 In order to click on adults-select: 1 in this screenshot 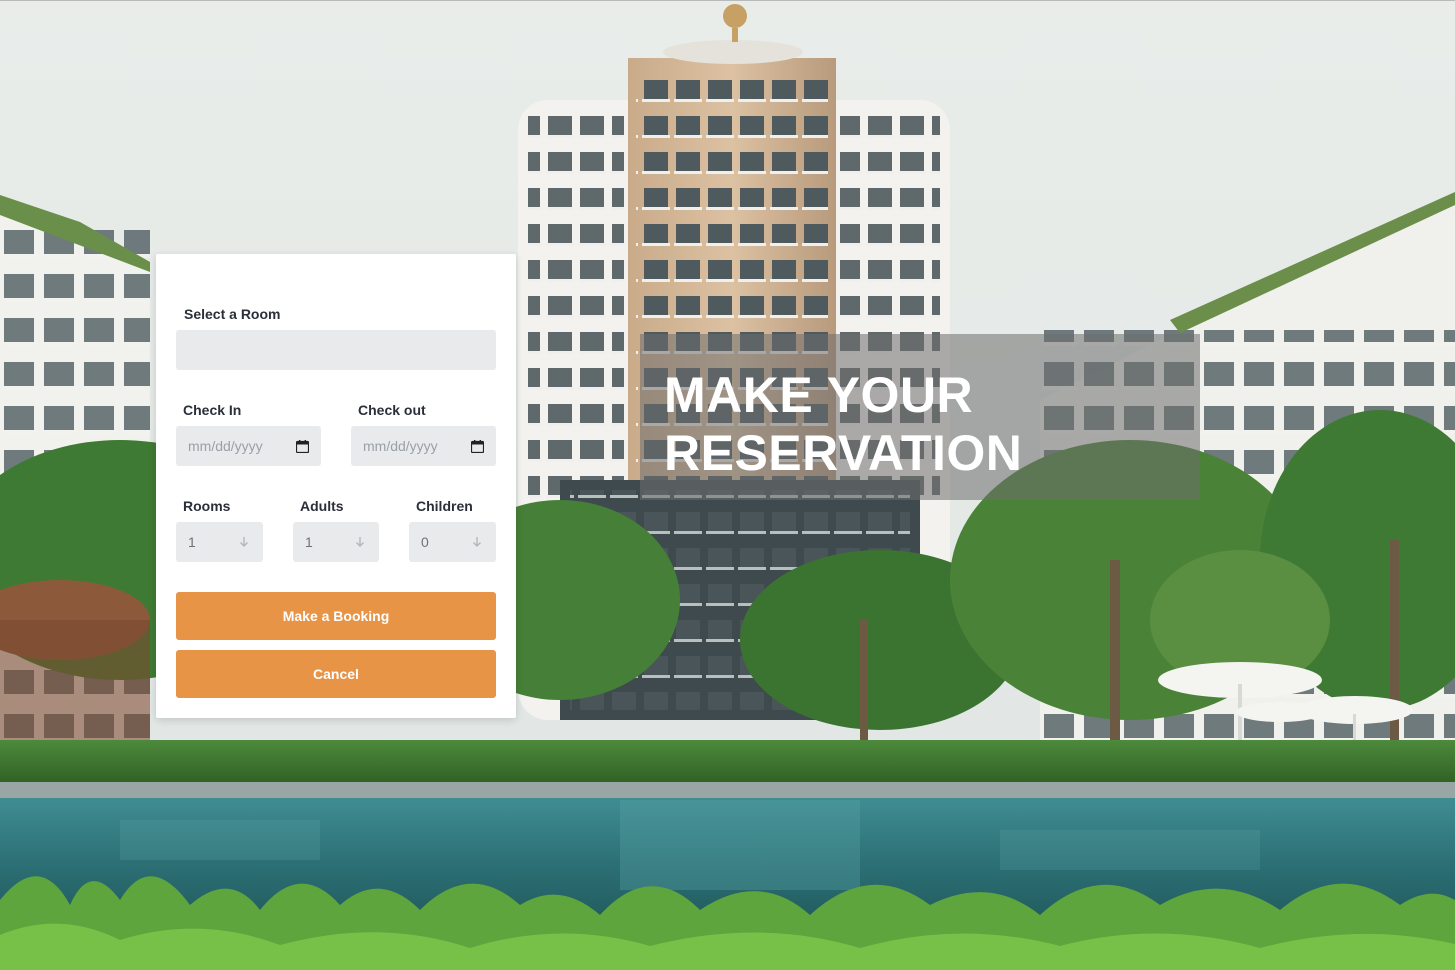, I will do `click(336, 542)`.